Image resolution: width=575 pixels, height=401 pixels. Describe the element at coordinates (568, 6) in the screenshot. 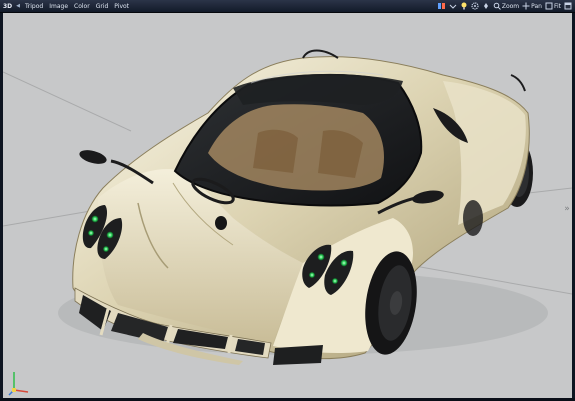

I see `maximize-icon` at that location.